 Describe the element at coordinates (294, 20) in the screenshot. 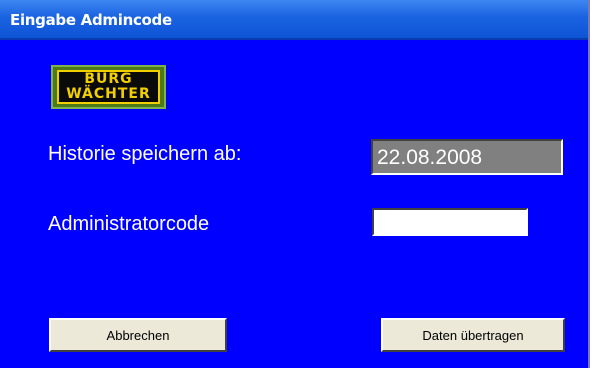

I see `title-bar: Eingabe Admincode` at that location.